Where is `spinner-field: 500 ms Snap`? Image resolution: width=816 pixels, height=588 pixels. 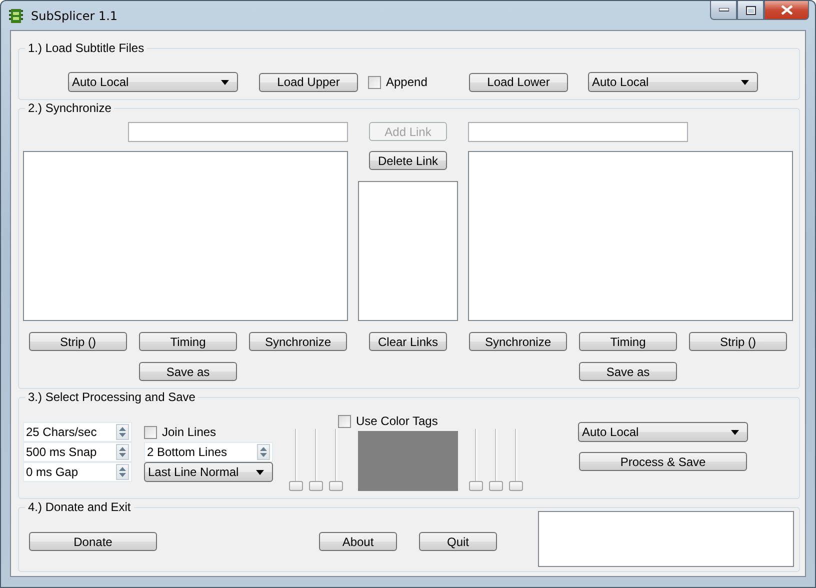
spinner-field: 500 ms Snap is located at coordinates (77, 452).